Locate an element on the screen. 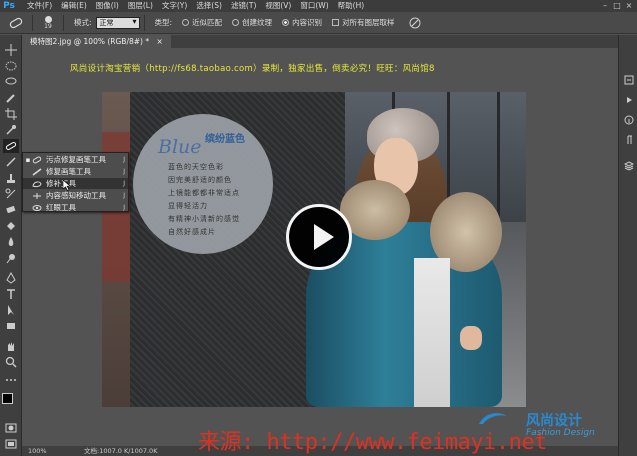 The width and height of the screenshot is (637, 456). flyout-item-label: 修复画笔工具 is located at coordinates (68, 171).